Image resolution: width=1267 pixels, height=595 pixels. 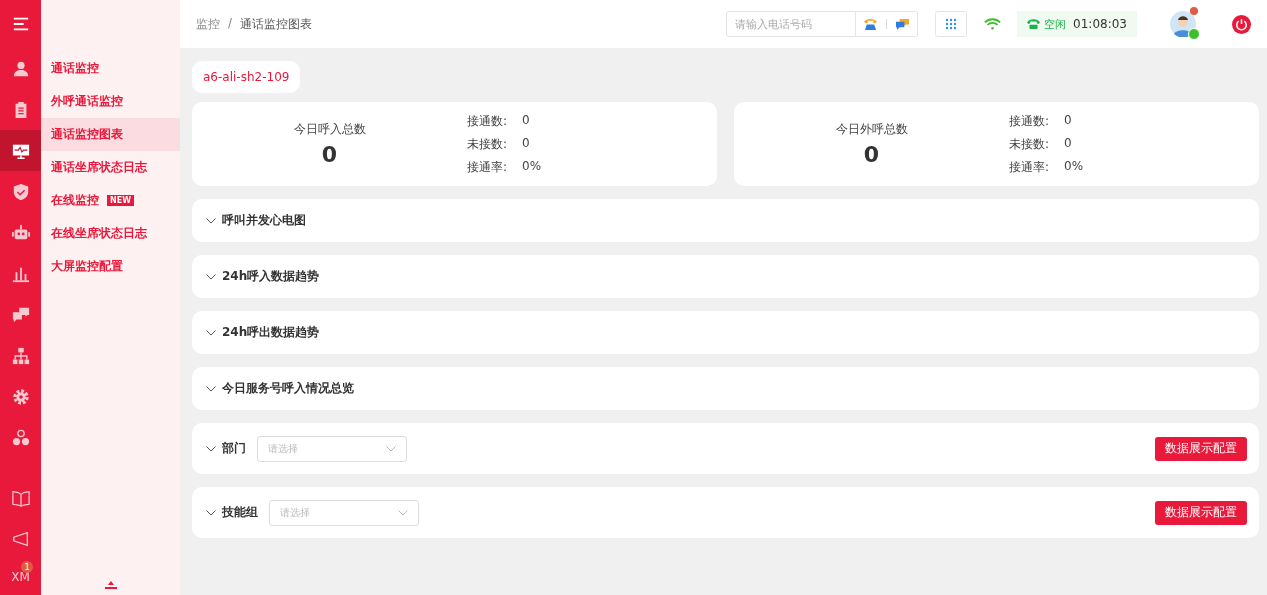 I want to click on section-title: 今日服务号呼入情况总览, so click(x=288, y=388).